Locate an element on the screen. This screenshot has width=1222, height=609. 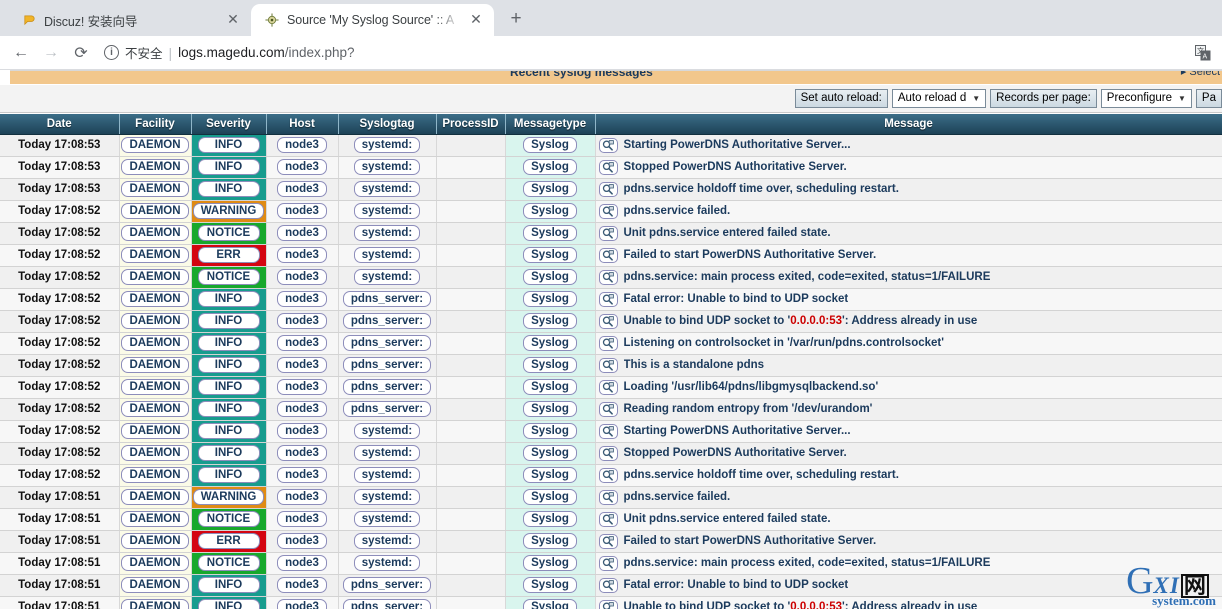
preconfigured-select: Preconfigure ▼ is located at coordinates (1146, 98).